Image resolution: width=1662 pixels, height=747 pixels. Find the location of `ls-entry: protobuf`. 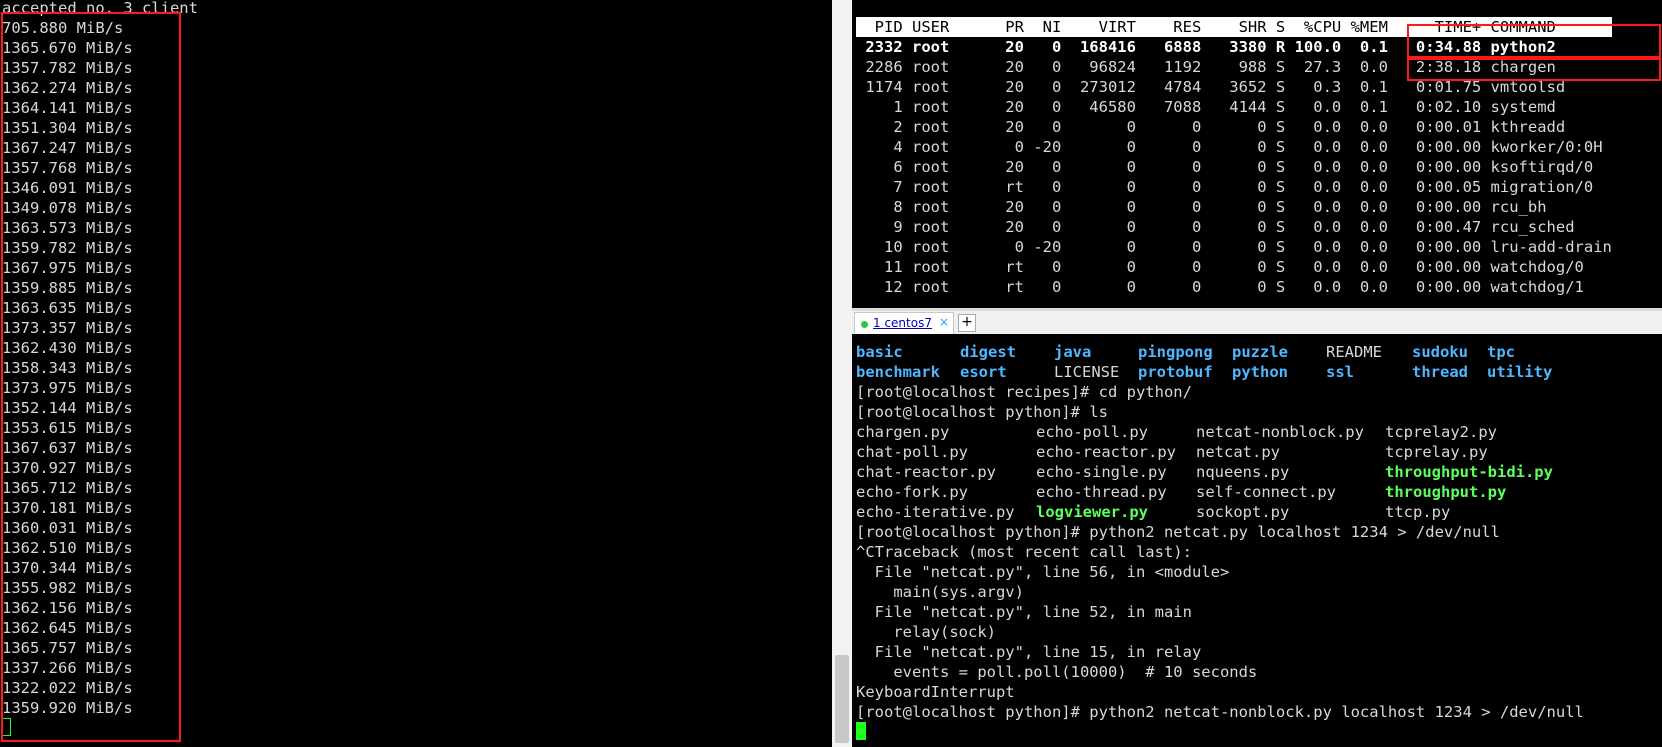

ls-entry: protobuf is located at coordinates (1175, 372).